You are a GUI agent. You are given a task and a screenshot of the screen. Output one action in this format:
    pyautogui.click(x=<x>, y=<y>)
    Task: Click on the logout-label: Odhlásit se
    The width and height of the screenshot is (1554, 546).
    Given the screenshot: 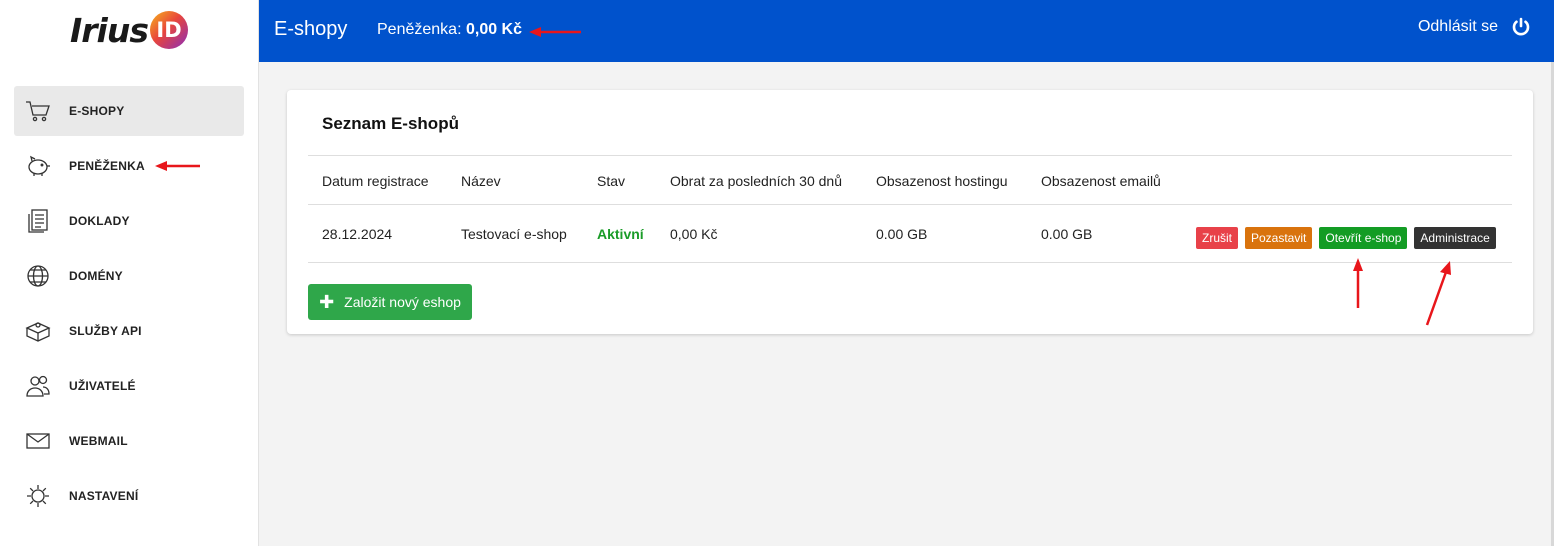 What is the action you would take?
    pyautogui.click(x=1457, y=26)
    